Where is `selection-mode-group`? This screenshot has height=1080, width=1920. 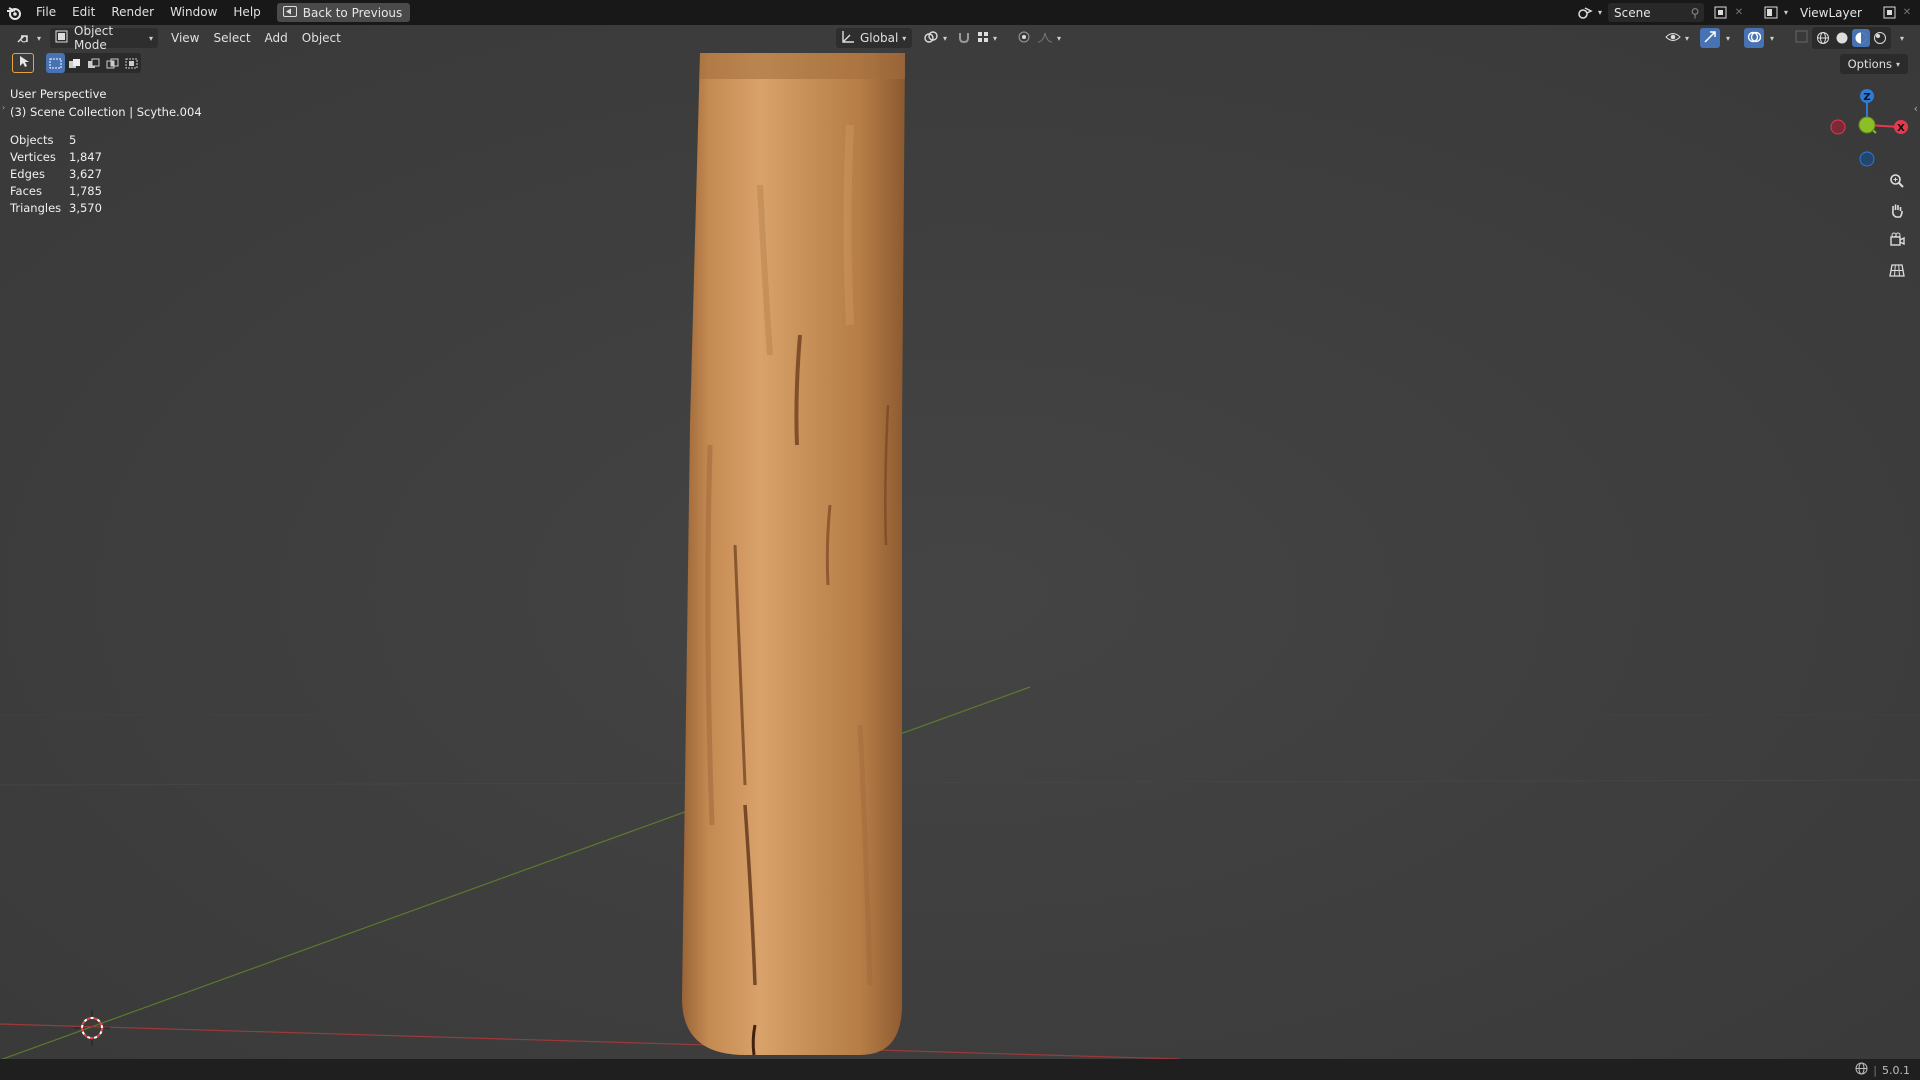
selection-mode-group is located at coordinates (93, 63).